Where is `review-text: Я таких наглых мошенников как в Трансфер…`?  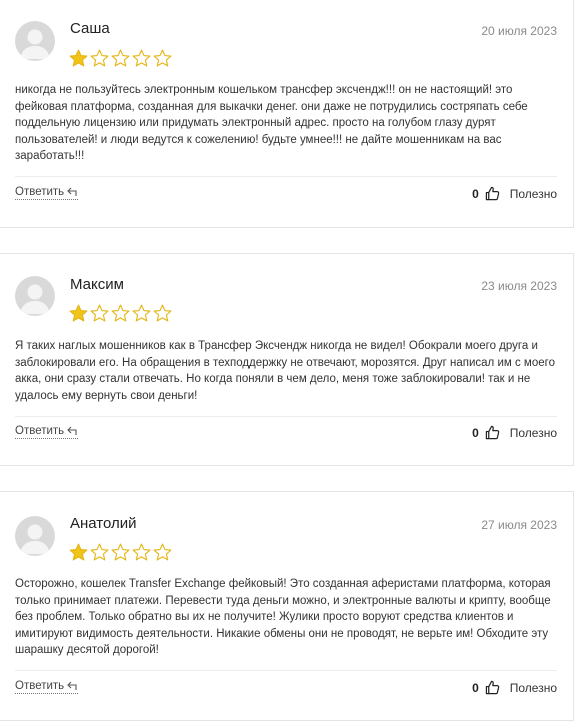
review-text: Я таких наглых мошенников как в Трансфер… is located at coordinates (285, 371).